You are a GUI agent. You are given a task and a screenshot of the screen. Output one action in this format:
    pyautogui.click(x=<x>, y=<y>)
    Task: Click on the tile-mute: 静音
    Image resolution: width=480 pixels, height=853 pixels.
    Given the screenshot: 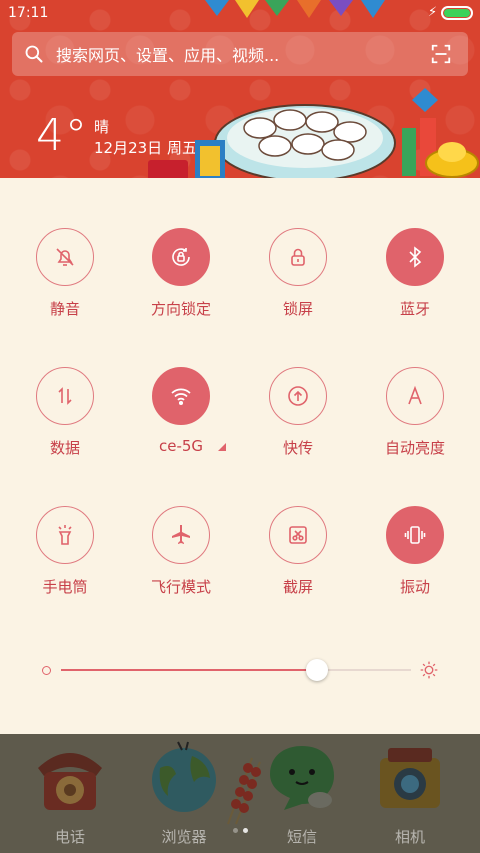 What is the action you would take?
    pyautogui.click(x=65, y=273)
    